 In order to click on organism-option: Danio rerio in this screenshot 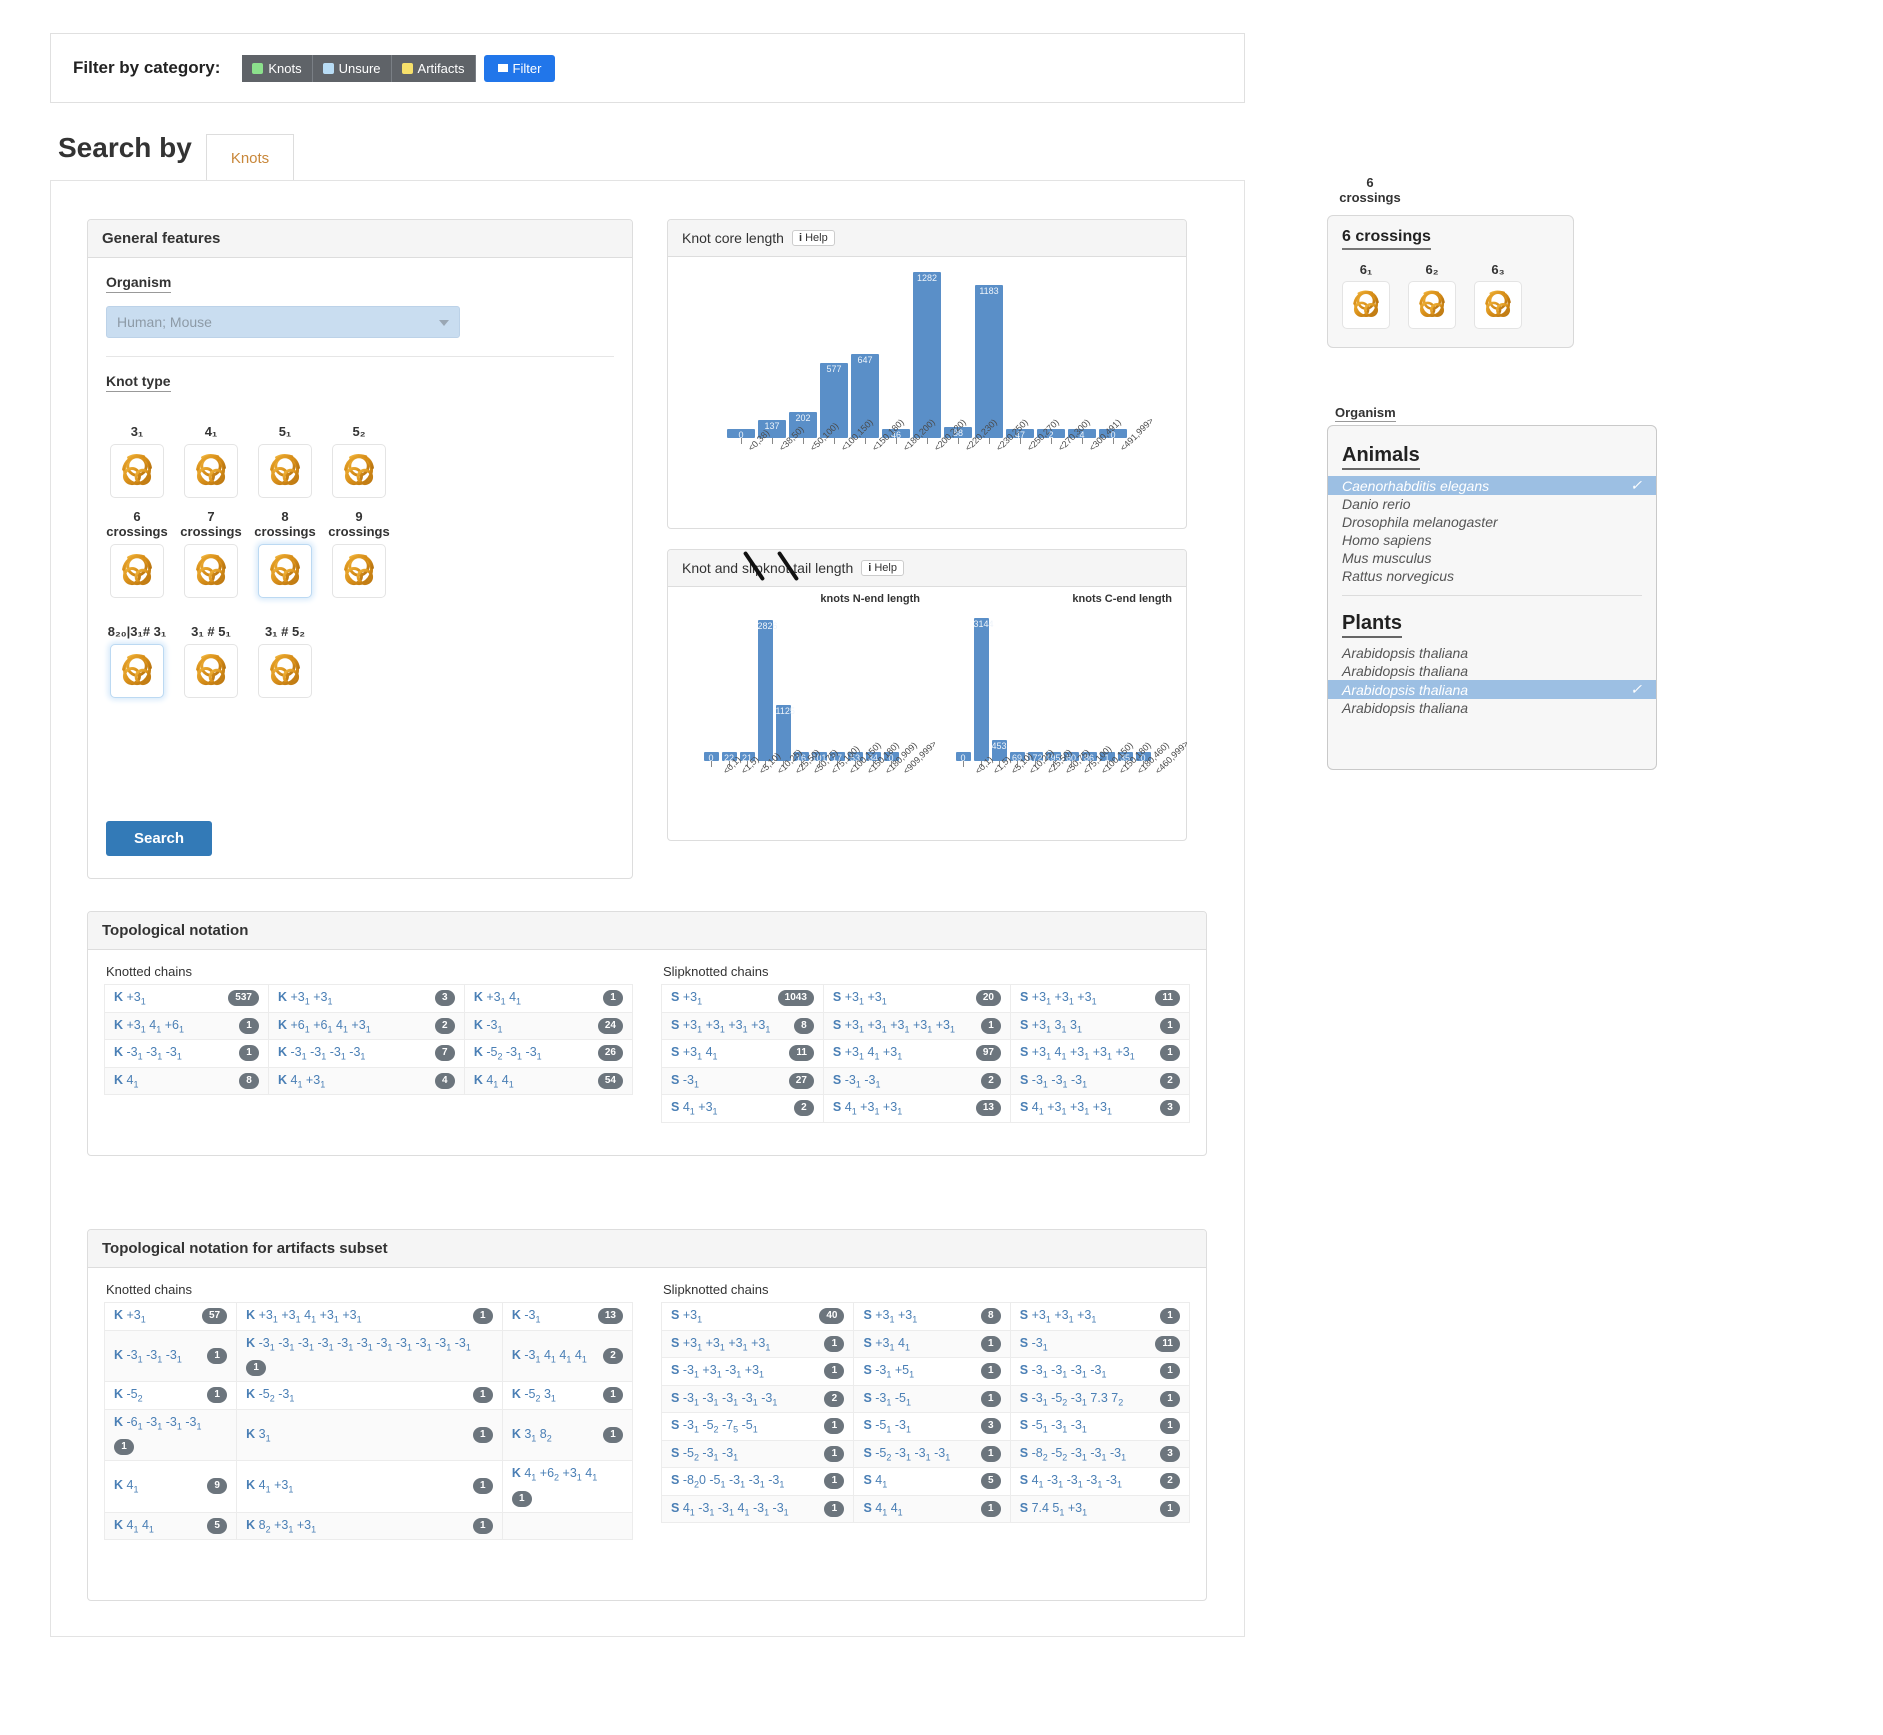, I will do `click(1492, 504)`.